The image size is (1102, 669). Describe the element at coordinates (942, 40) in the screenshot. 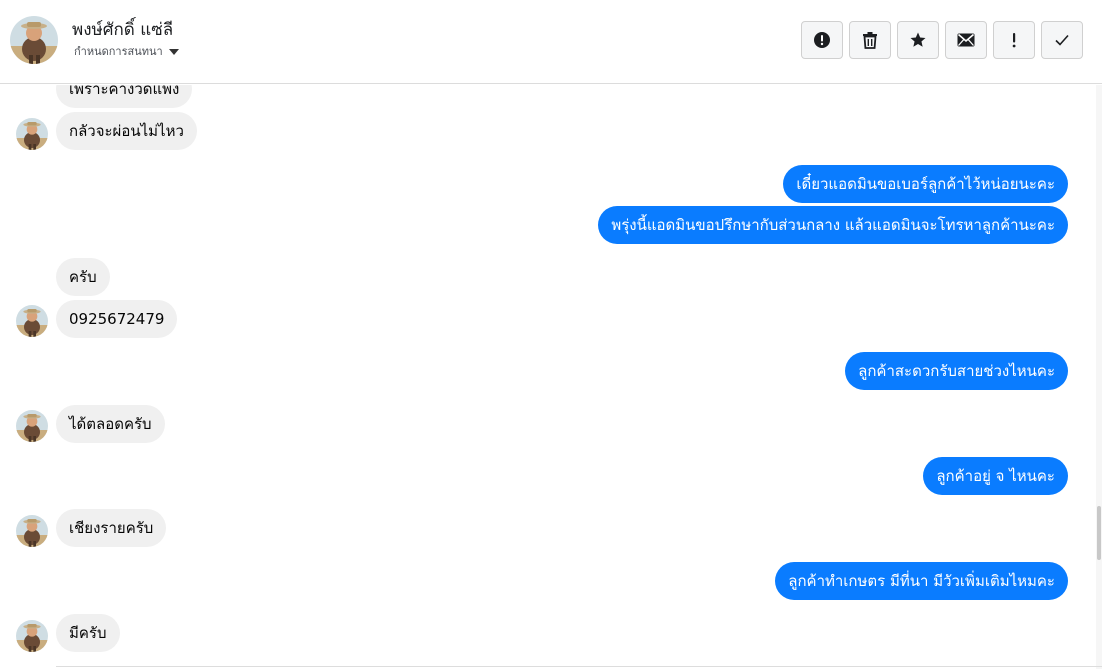

I see `action-toolbar` at that location.